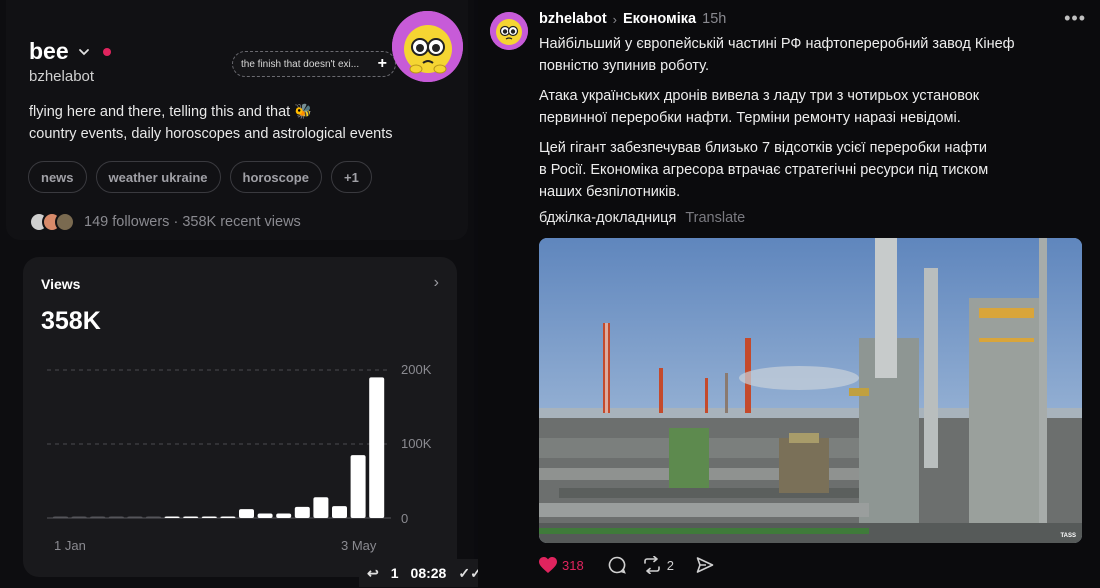  I want to click on like-button: 318, so click(561, 565).